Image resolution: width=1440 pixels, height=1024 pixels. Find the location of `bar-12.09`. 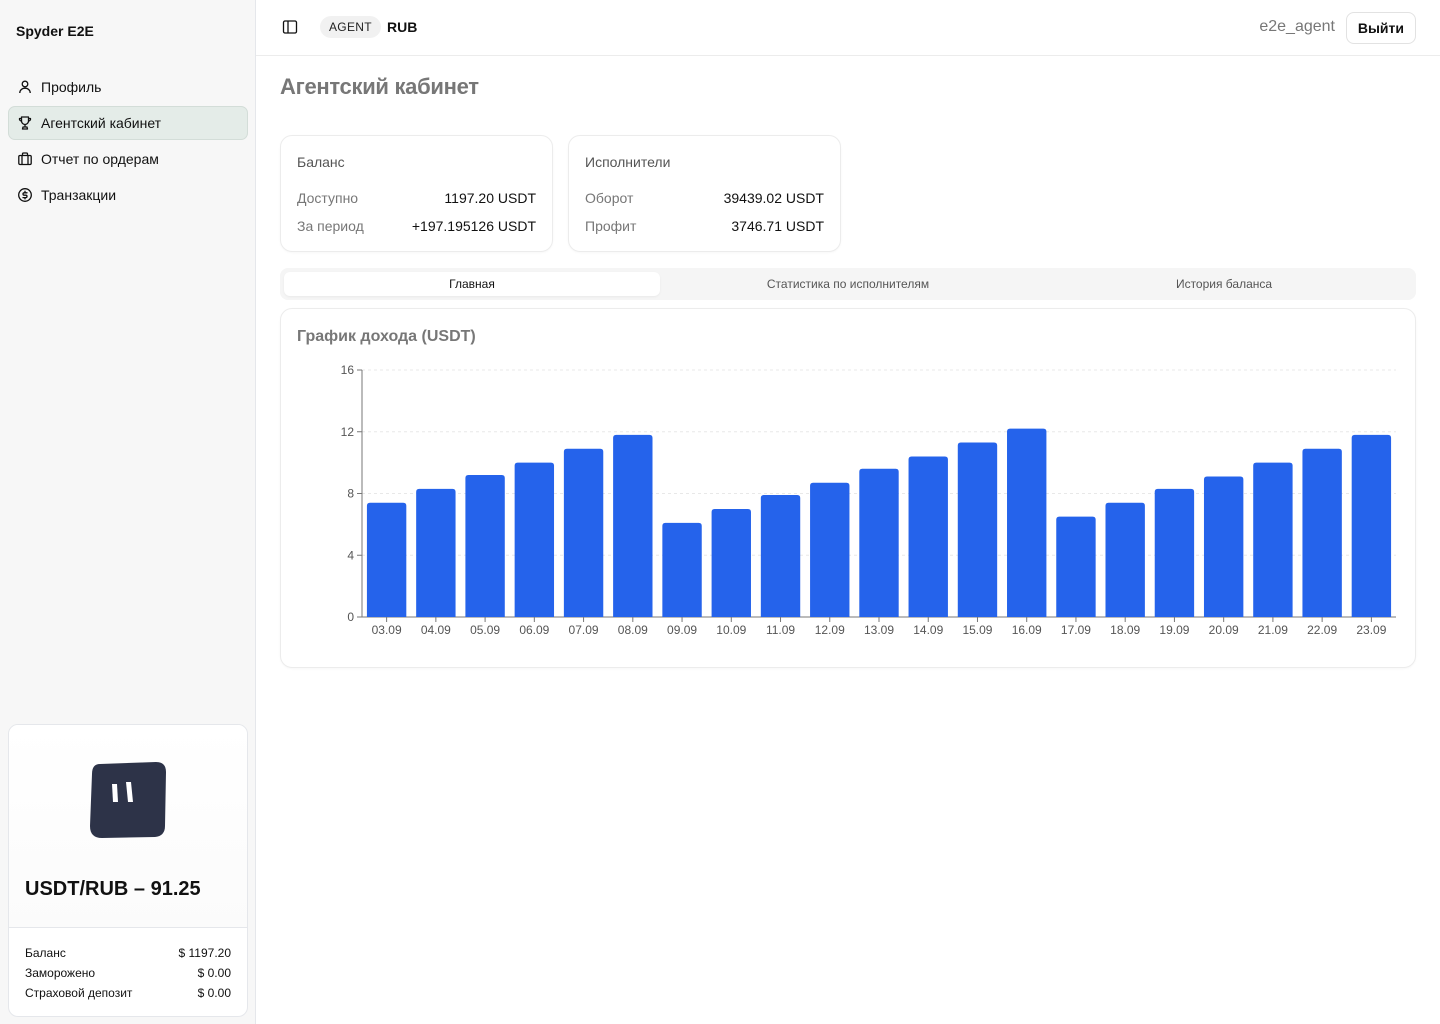

bar-12.09 is located at coordinates (830, 549).